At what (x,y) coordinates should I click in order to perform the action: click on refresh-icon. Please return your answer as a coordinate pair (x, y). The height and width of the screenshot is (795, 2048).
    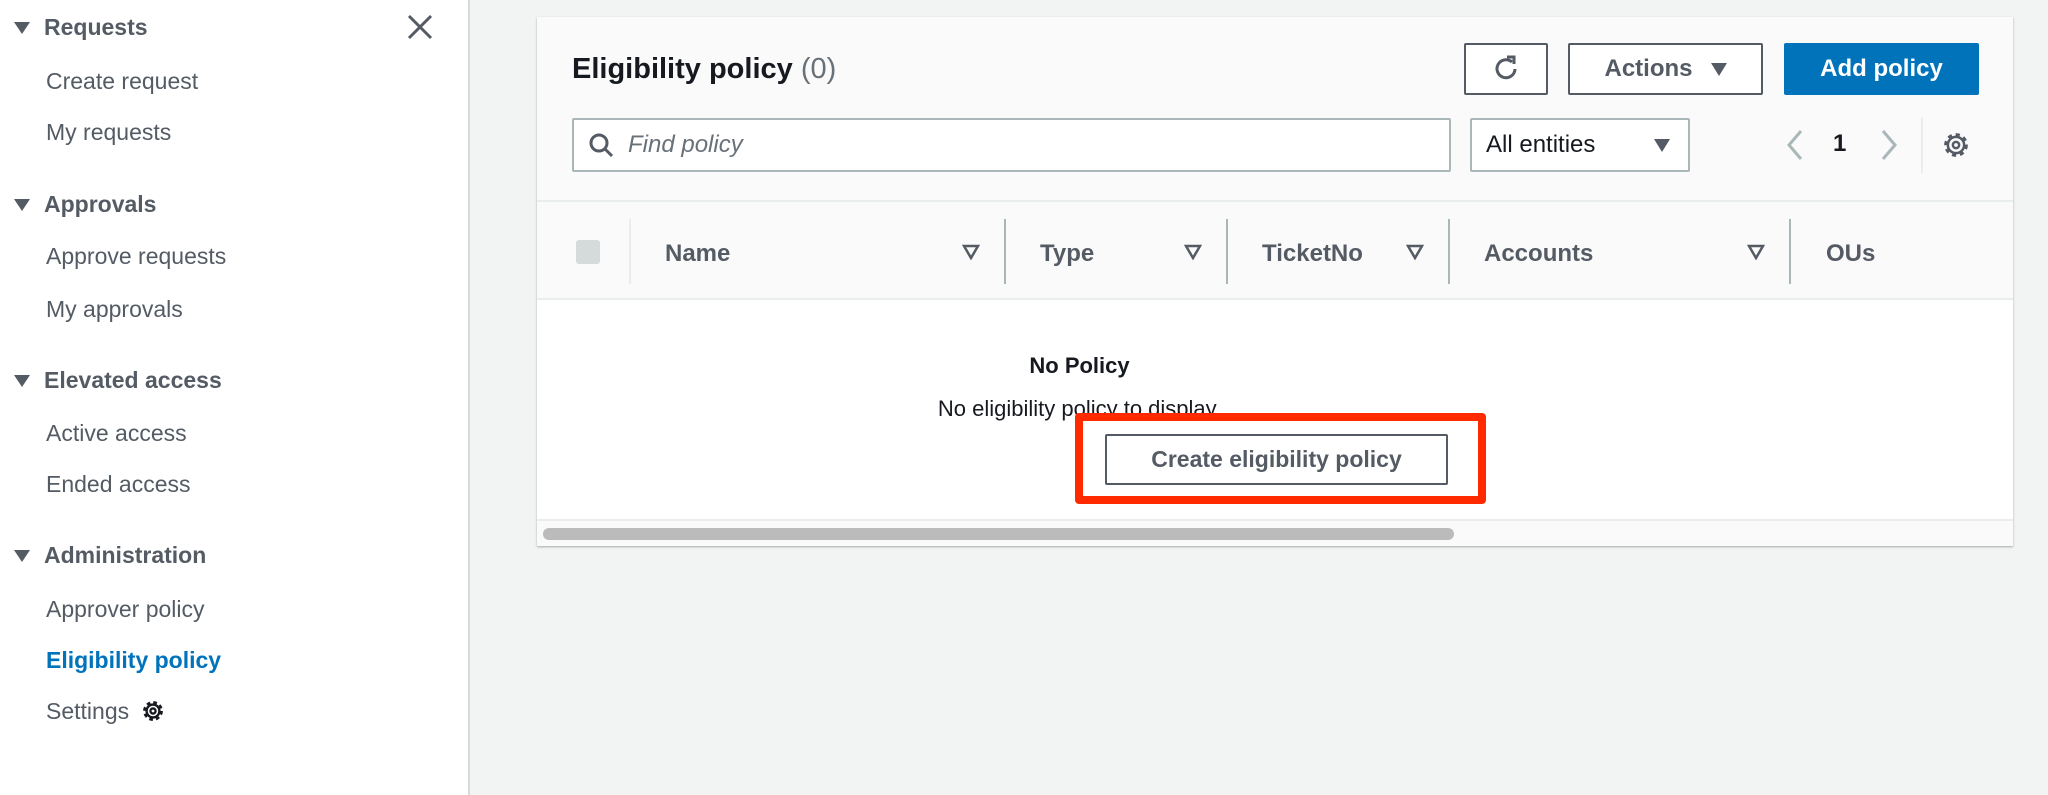
    Looking at the image, I should click on (1506, 67).